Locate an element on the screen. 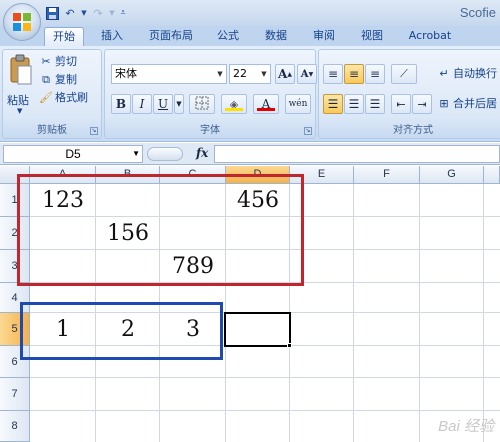 This screenshot has width=500, height=442. align-left-button: ☰ is located at coordinates (333, 104).